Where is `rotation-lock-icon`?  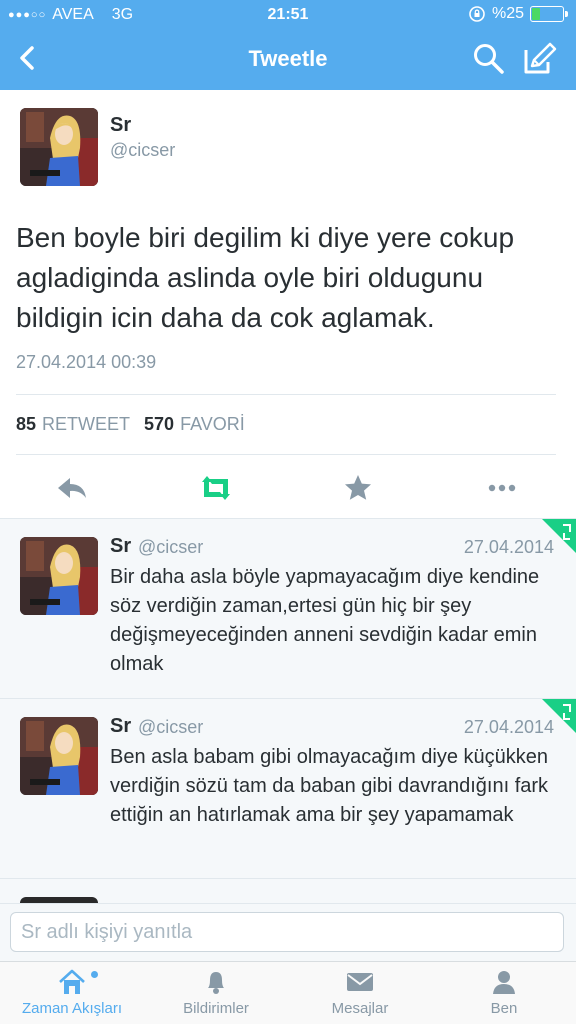 rotation-lock-icon is located at coordinates (477, 14).